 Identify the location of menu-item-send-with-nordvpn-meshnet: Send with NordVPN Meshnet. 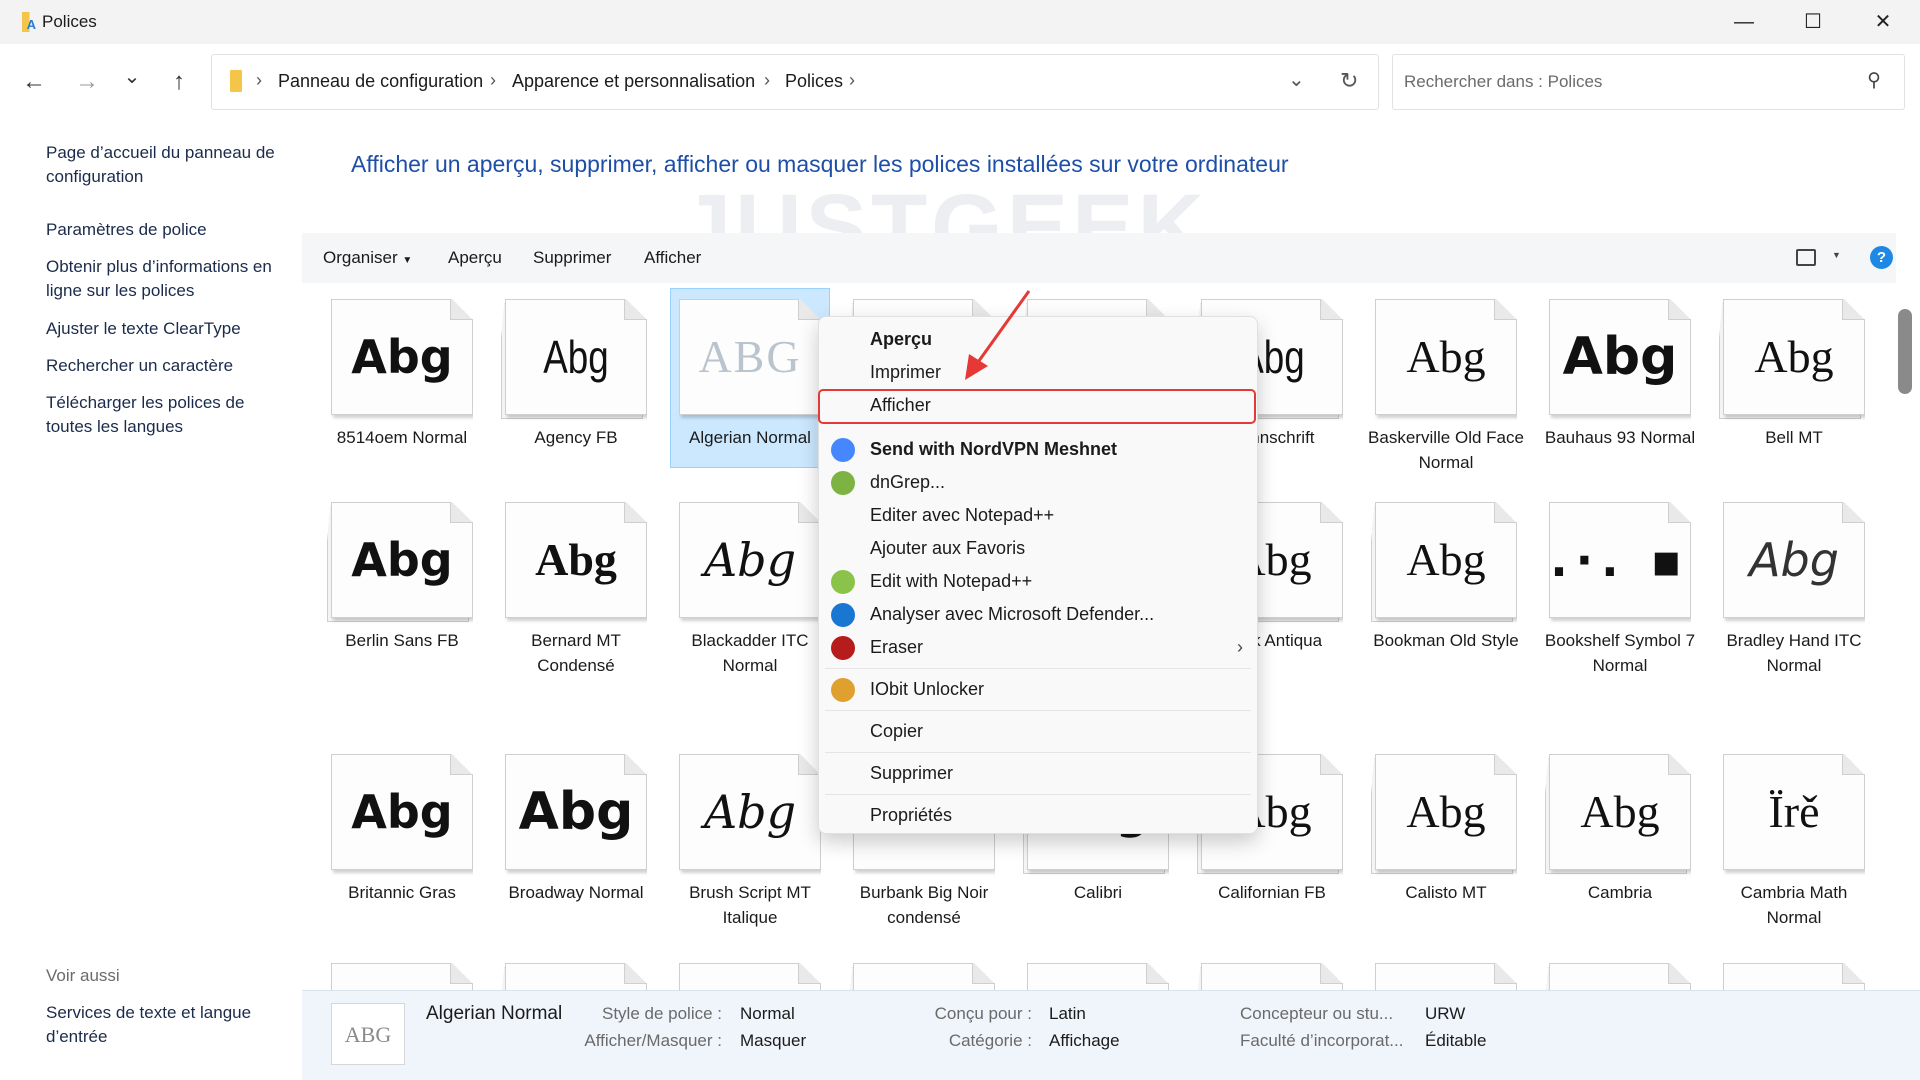
(1038, 449).